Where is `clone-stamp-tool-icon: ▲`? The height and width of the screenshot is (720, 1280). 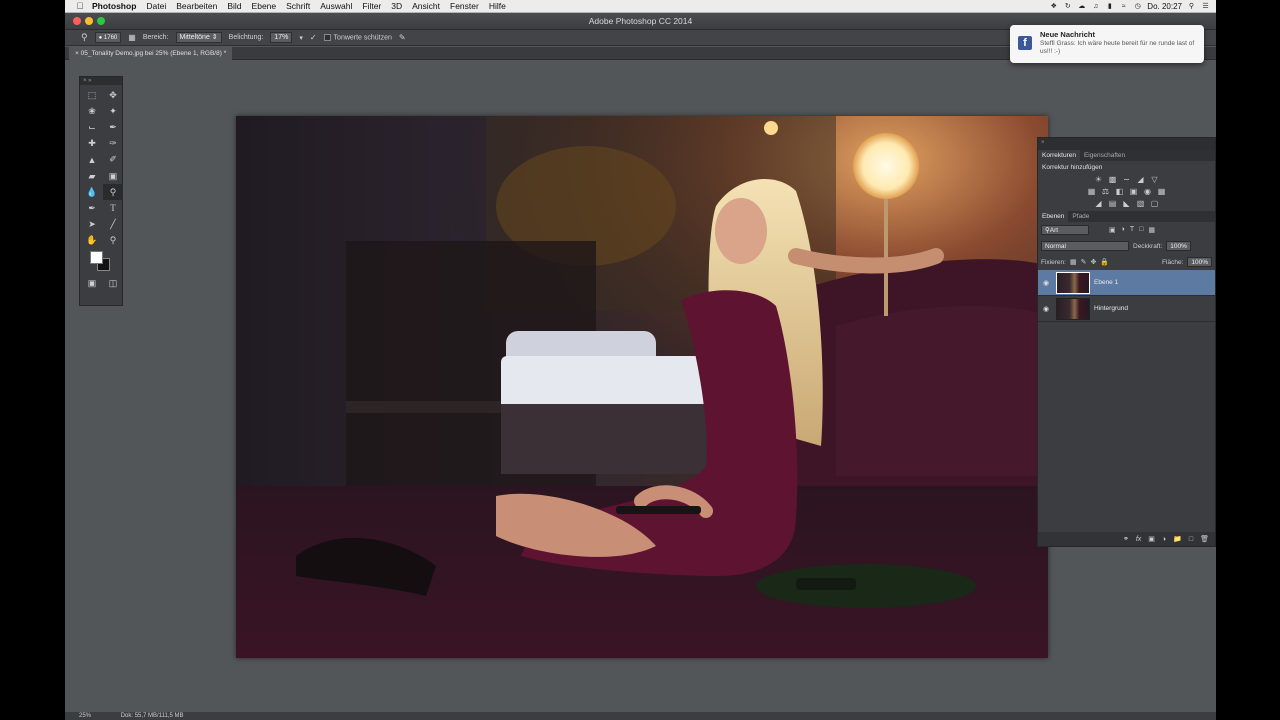 clone-stamp-tool-icon: ▲ is located at coordinates (92, 160).